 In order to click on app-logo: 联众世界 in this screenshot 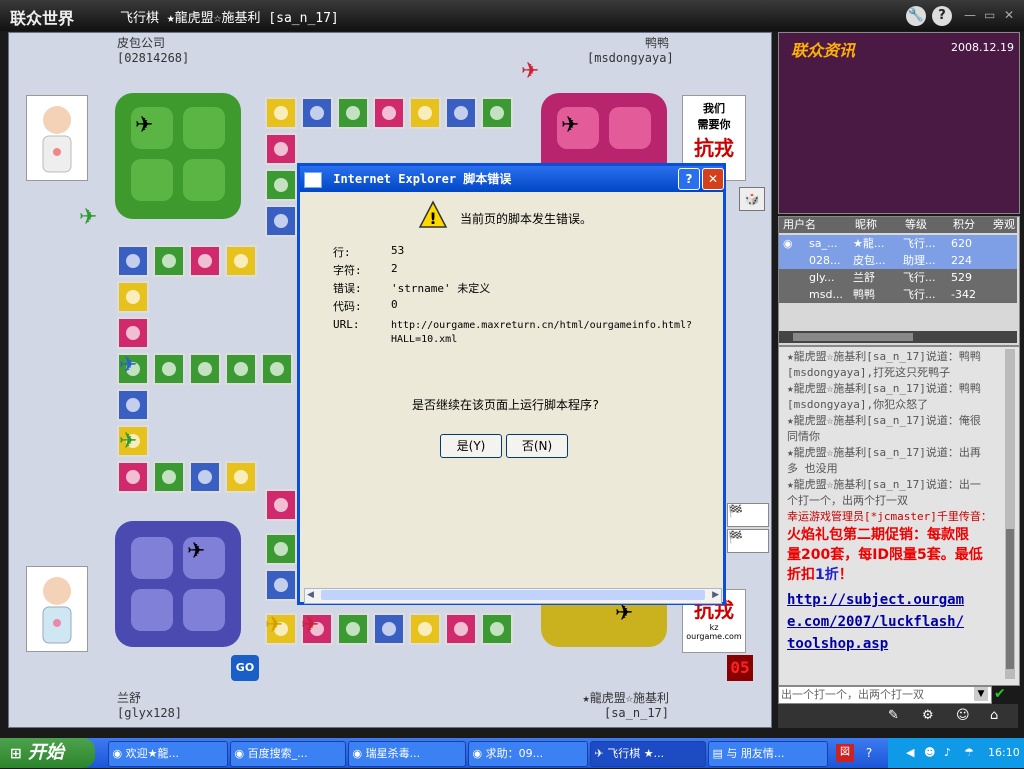, I will do `click(42, 18)`.